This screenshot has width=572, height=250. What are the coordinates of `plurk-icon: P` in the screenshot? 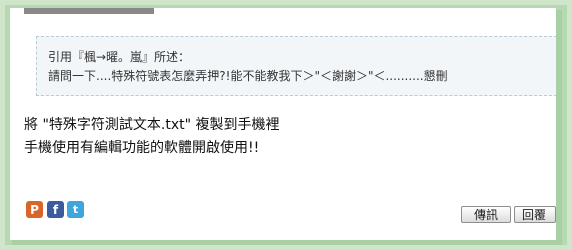 It's located at (34, 209).